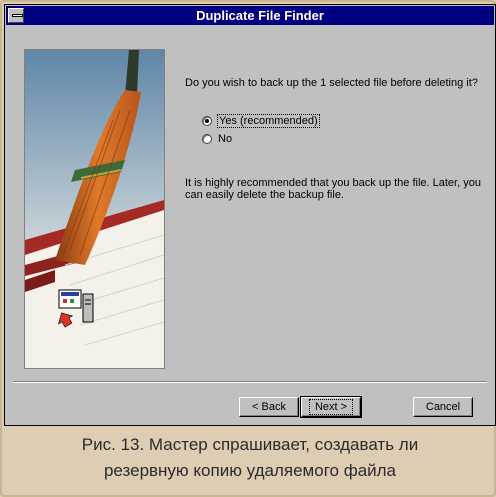 The width and height of the screenshot is (496, 497). I want to click on back-button-label: < Back, so click(269, 407).